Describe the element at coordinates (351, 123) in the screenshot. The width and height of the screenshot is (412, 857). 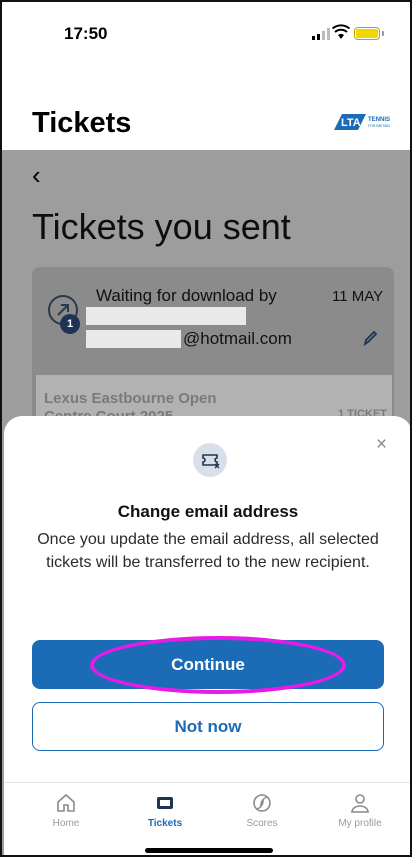
I see `svg-text: LTA` at that location.